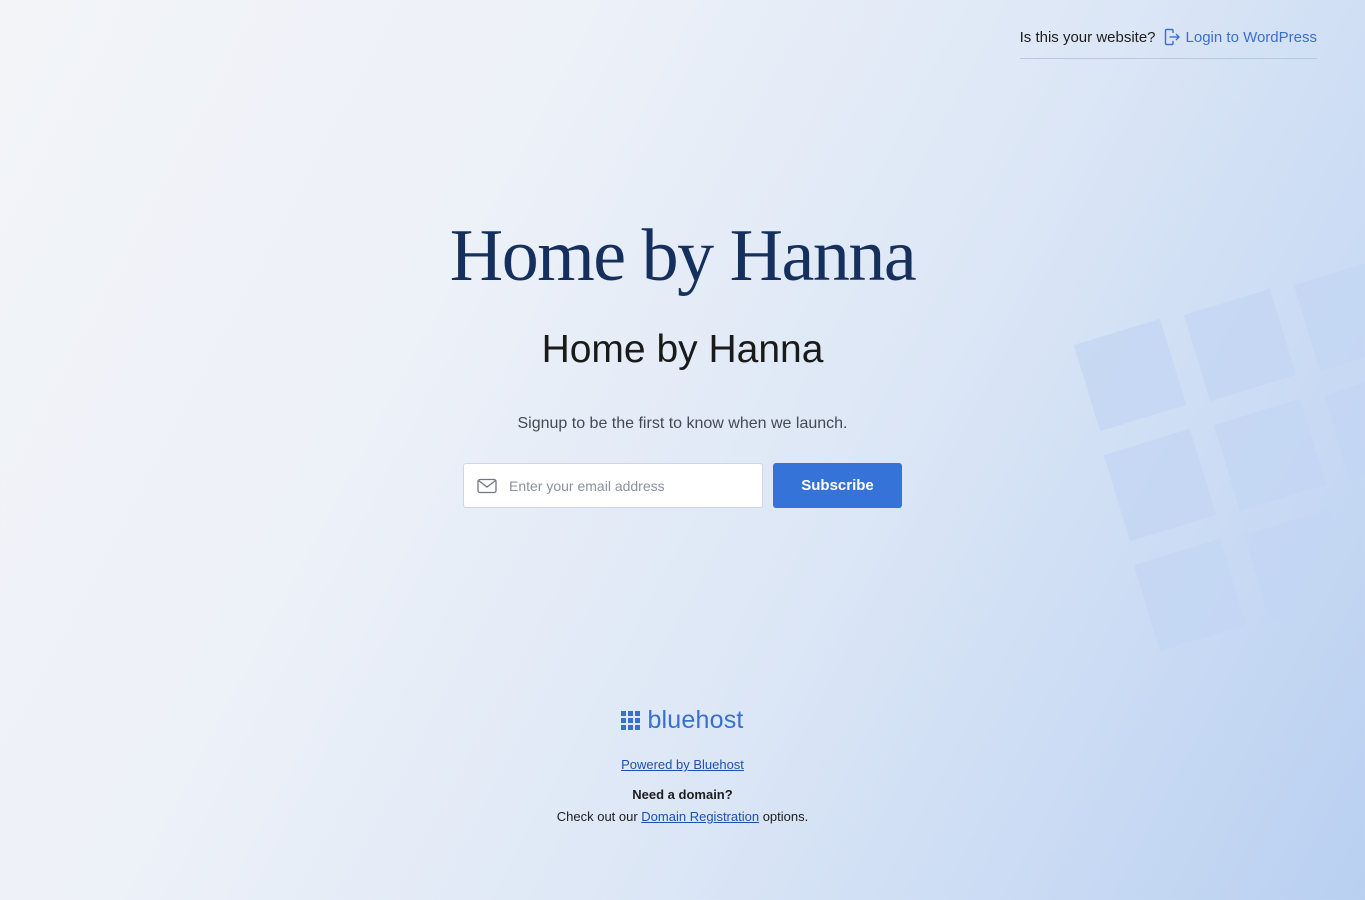 The image size is (1365, 900). I want to click on bluehost-logo: bluehost, so click(682, 720).